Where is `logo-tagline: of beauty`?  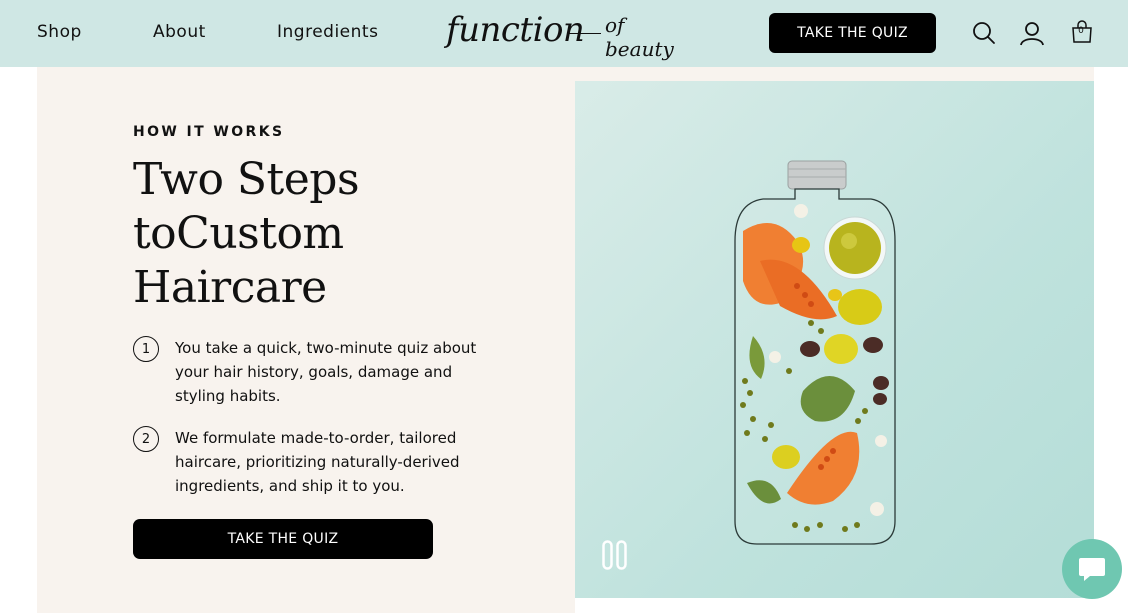
logo-tagline: of beauty is located at coordinates (639, 37).